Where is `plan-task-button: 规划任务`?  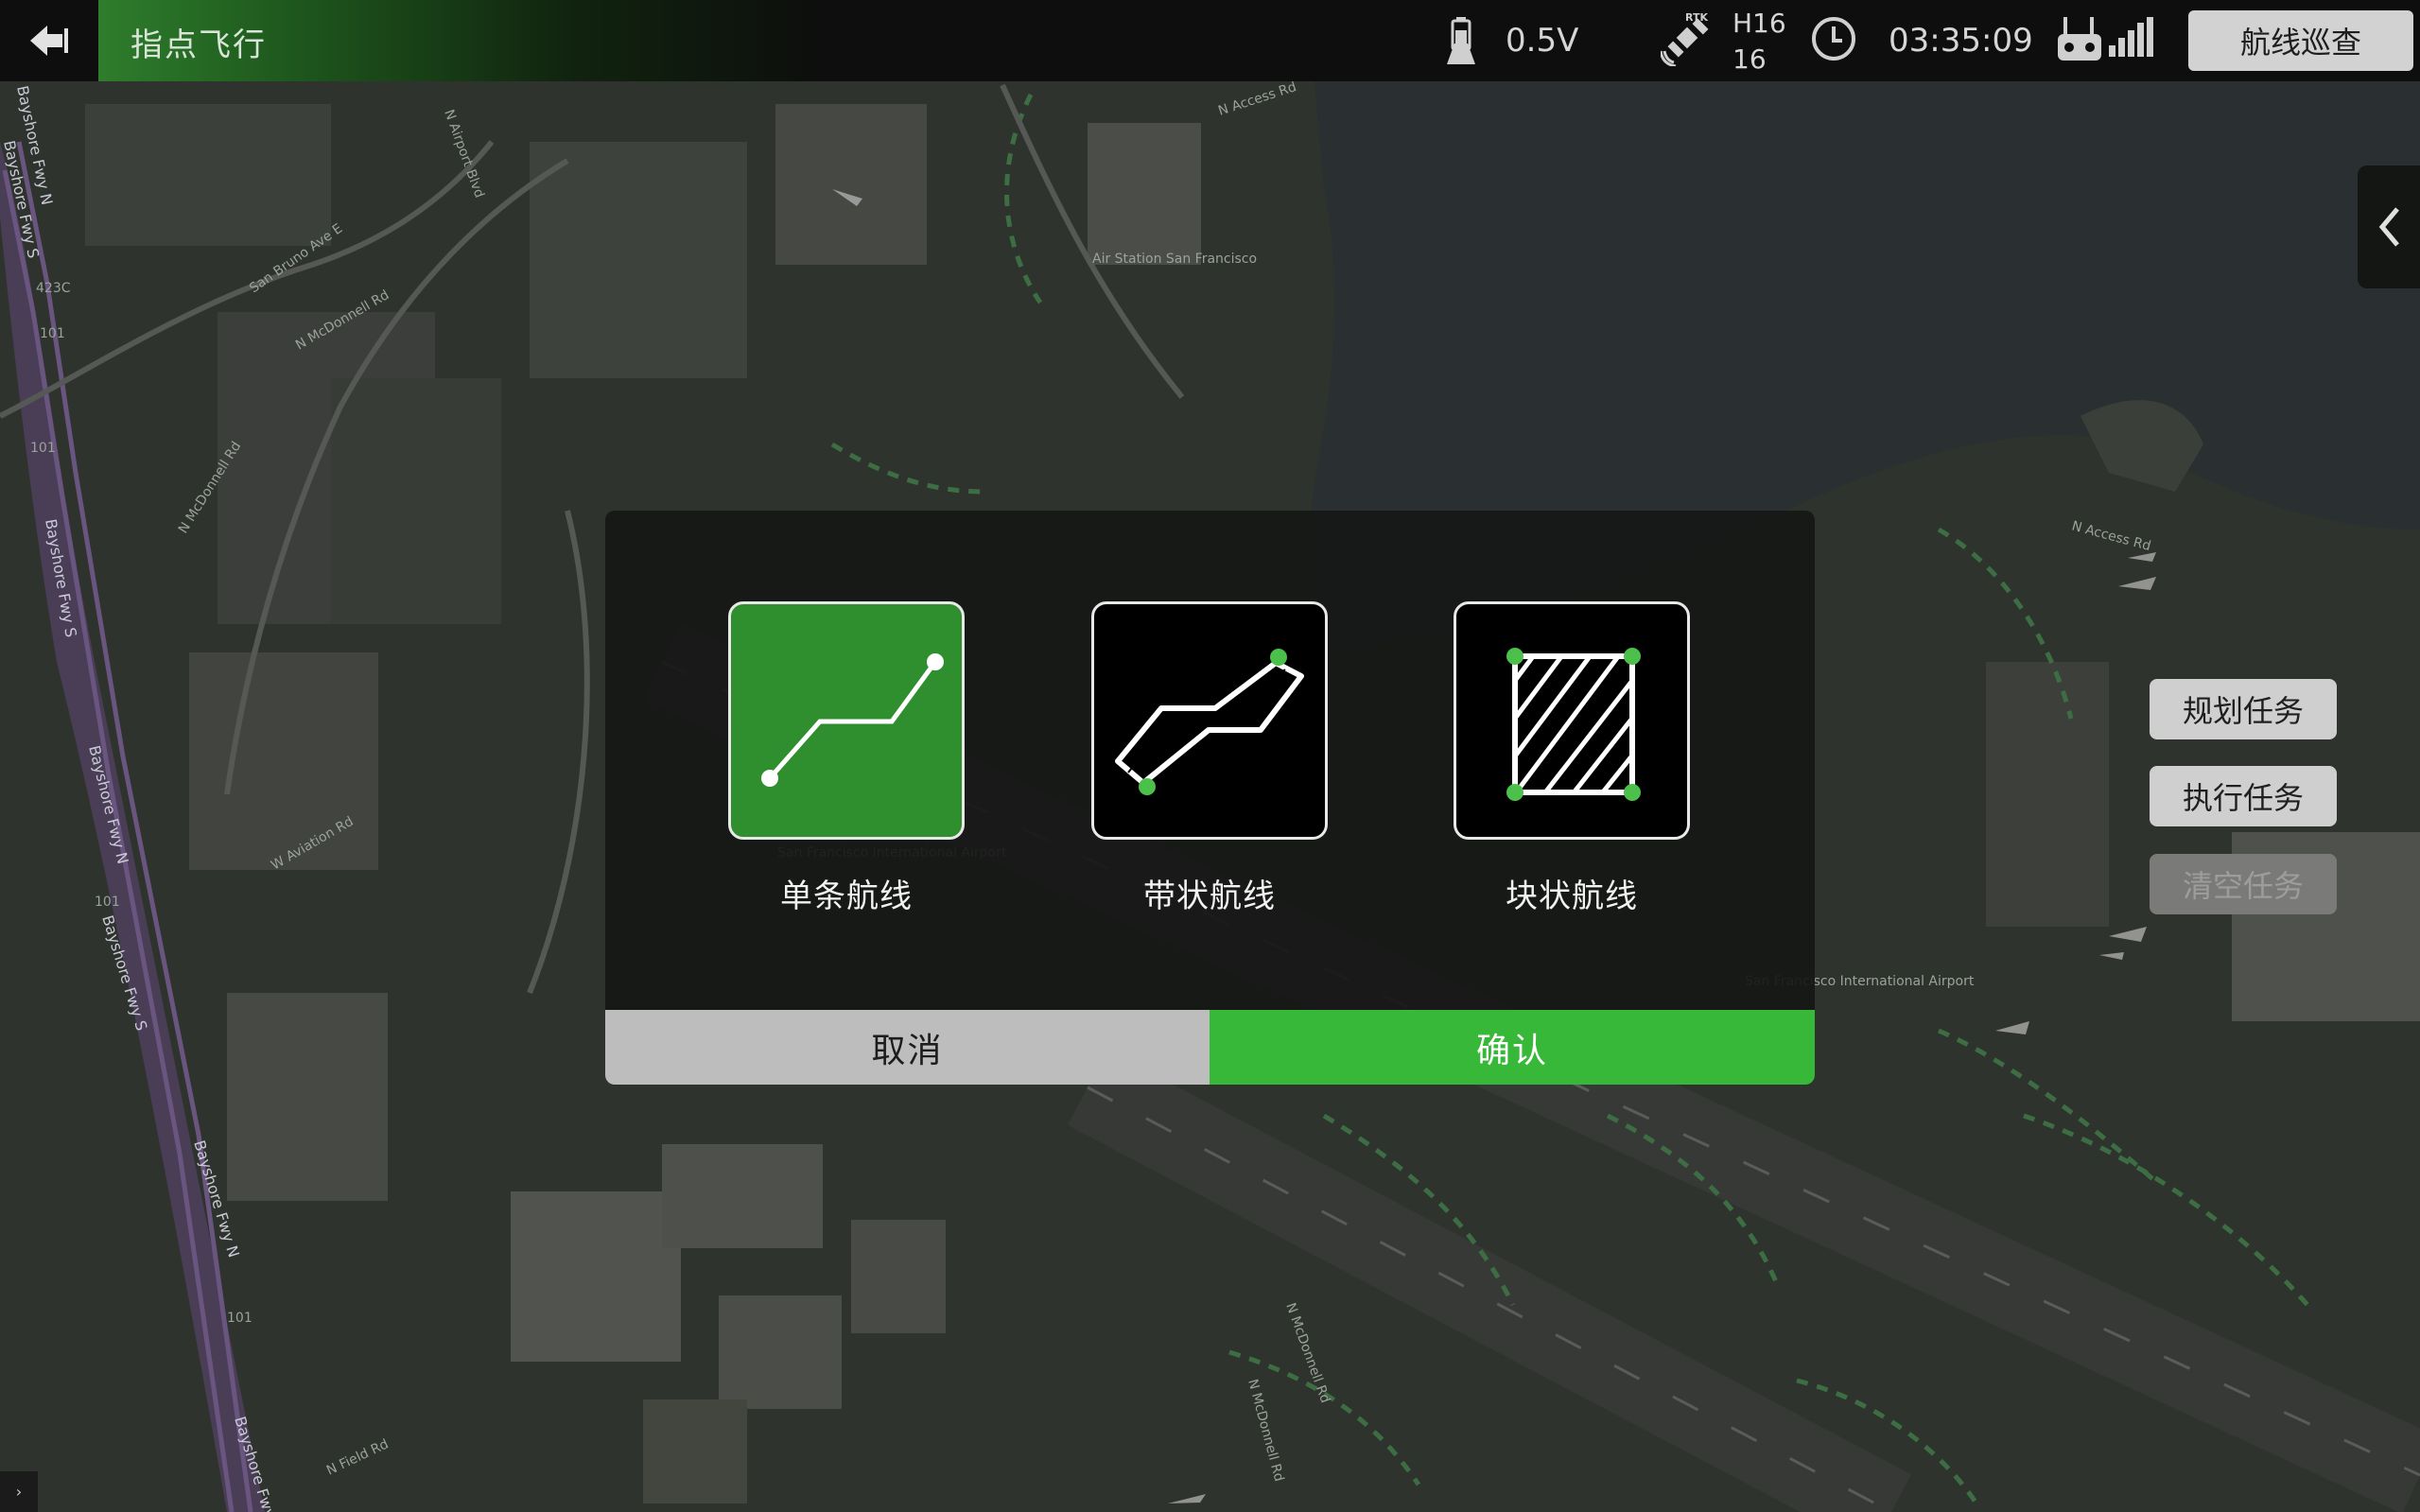
plan-task-button: 规划任务 is located at coordinates (2243, 709).